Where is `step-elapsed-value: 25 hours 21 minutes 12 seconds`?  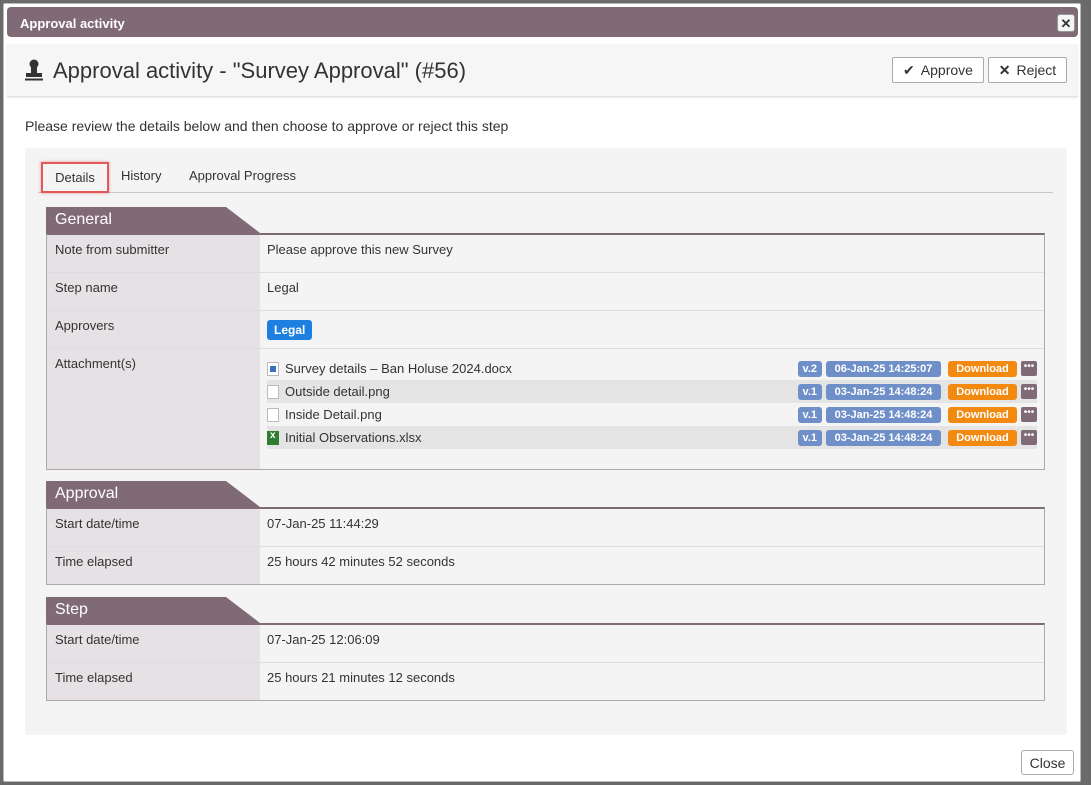 step-elapsed-value: 25 hours 21 minutes 12 seconds is located at coordinates (361, 677).